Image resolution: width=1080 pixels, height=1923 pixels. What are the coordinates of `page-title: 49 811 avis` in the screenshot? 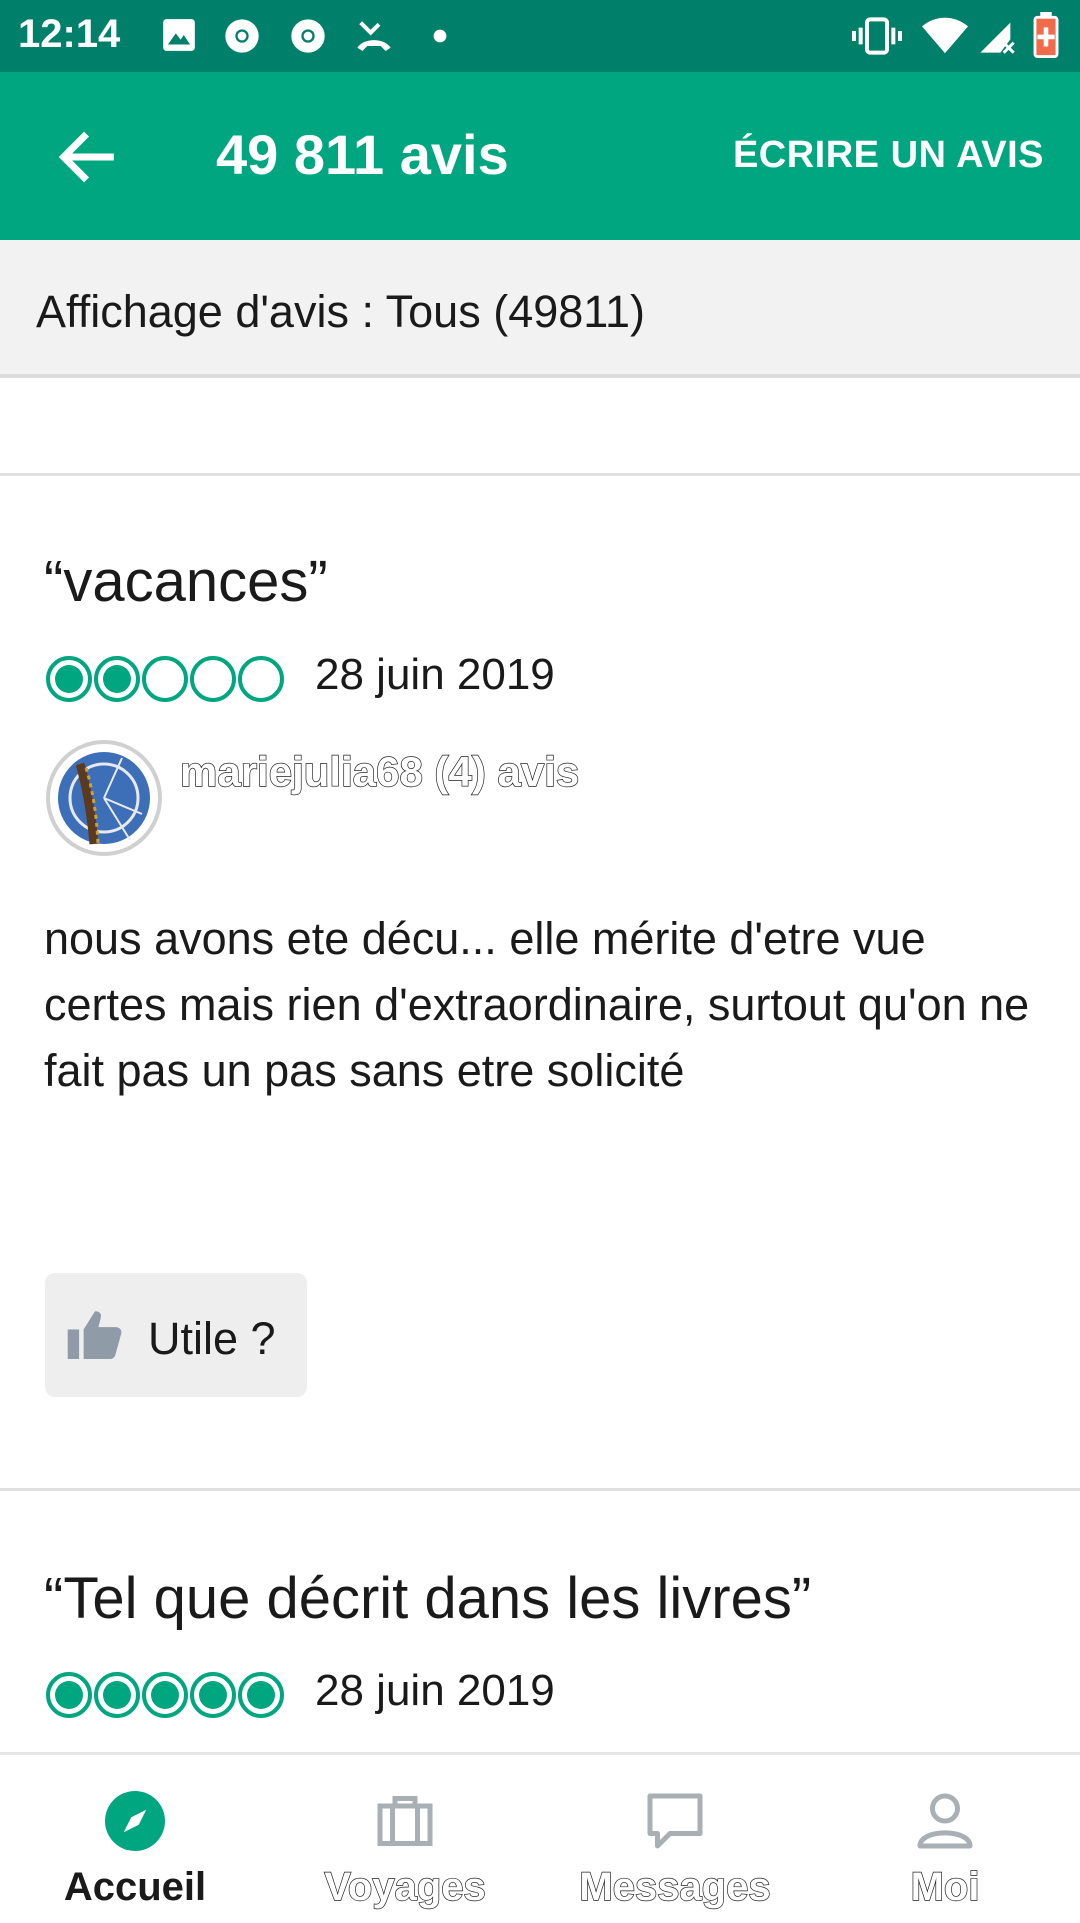 It's located at (362, 154).